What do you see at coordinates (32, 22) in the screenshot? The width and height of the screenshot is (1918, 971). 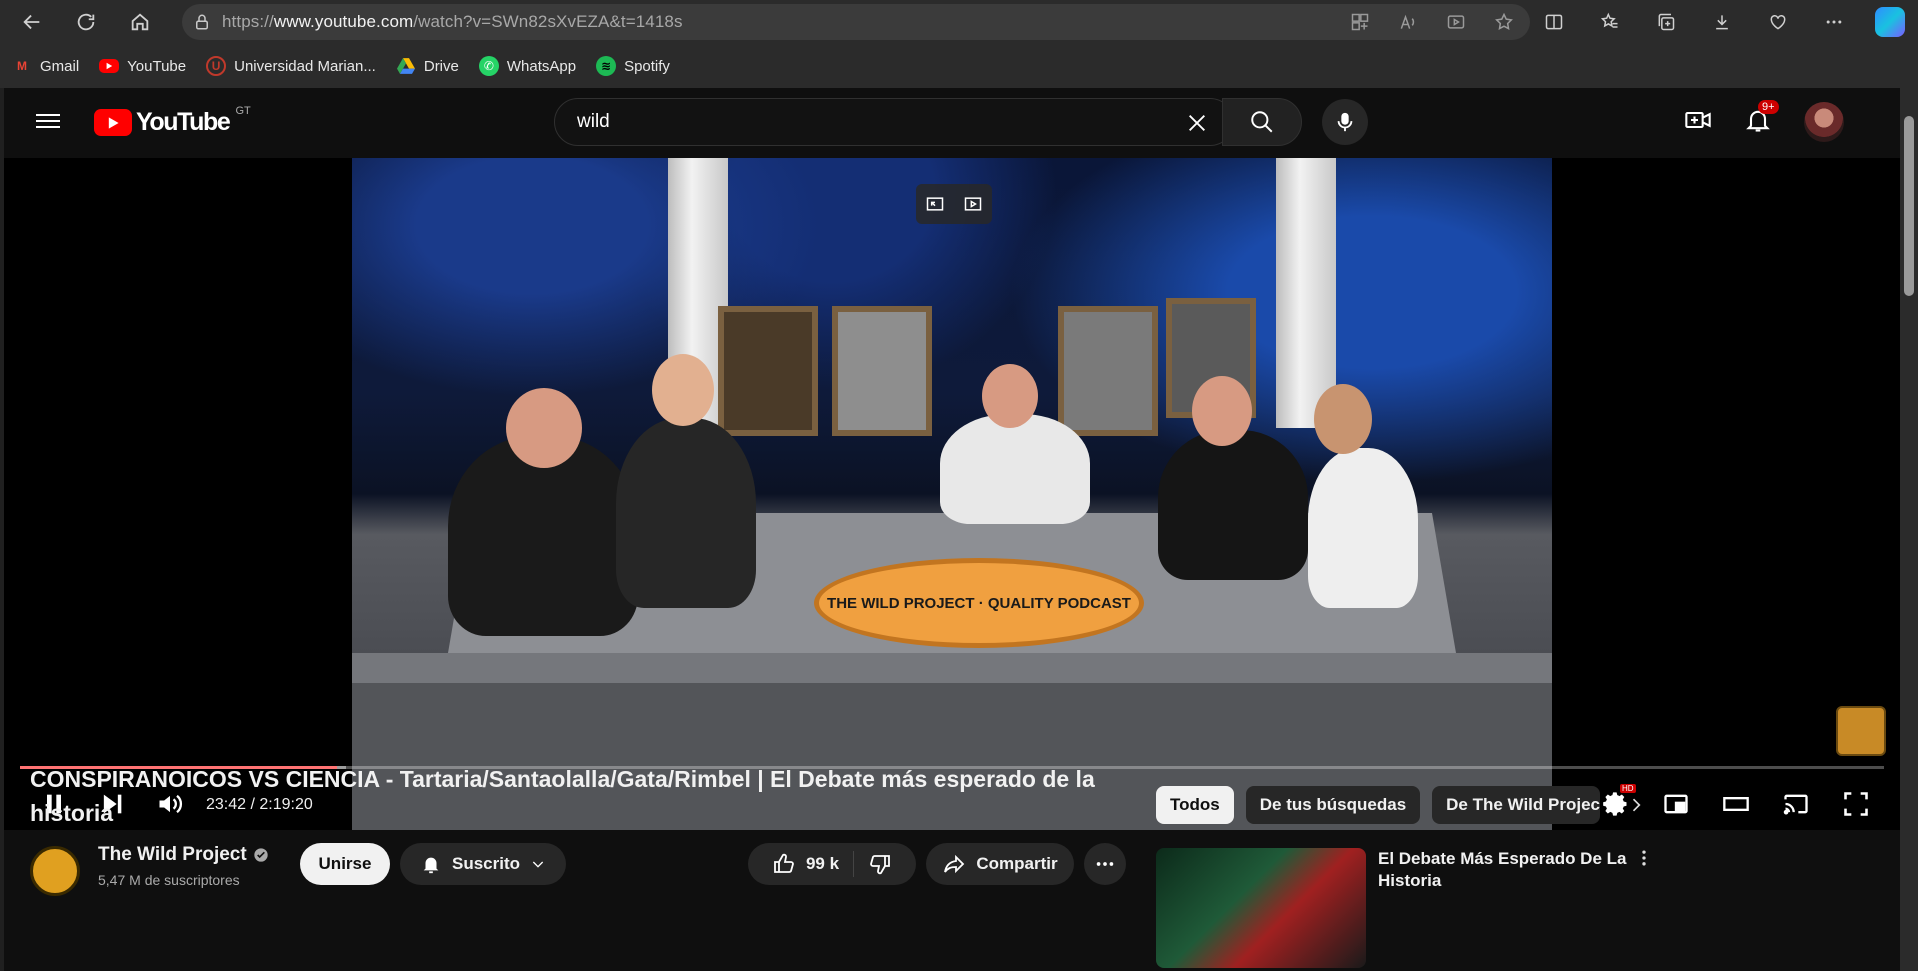 I see `back-icon` at bounding box center [32, 22].